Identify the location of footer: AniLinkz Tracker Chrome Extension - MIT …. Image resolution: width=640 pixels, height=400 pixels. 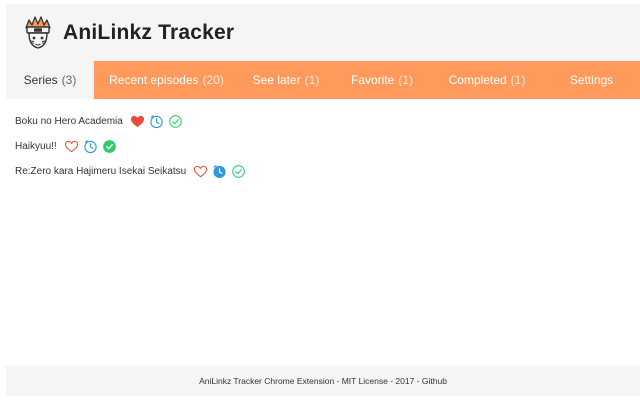
(323, 381).